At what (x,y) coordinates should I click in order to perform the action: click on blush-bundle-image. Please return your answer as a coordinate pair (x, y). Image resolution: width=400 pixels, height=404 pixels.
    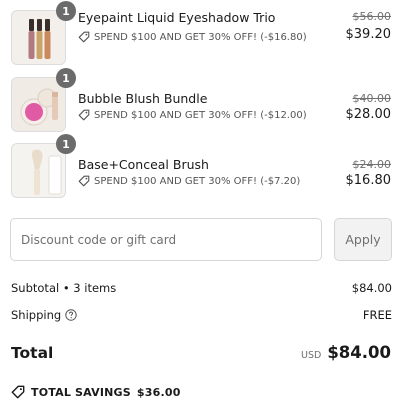
    Looking at the image, I should click on (38, 104).